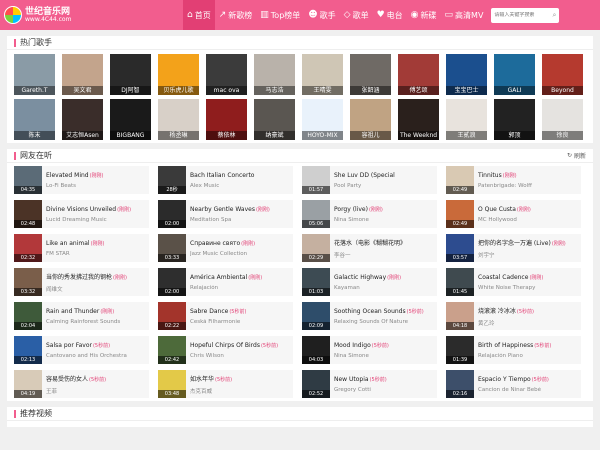 The height and width of the screenshot is (450, 600). What do you see at coordinates (225, 316) in the screenshot?
I see `song-item: 02:22 Sabre Dance(5秒前) Ceská Filharmonie` at bounding box center [225, 316].